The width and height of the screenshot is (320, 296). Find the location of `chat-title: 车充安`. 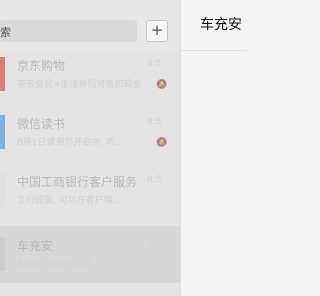

chat-title: 车充安 is located at coordinates (221, 25).